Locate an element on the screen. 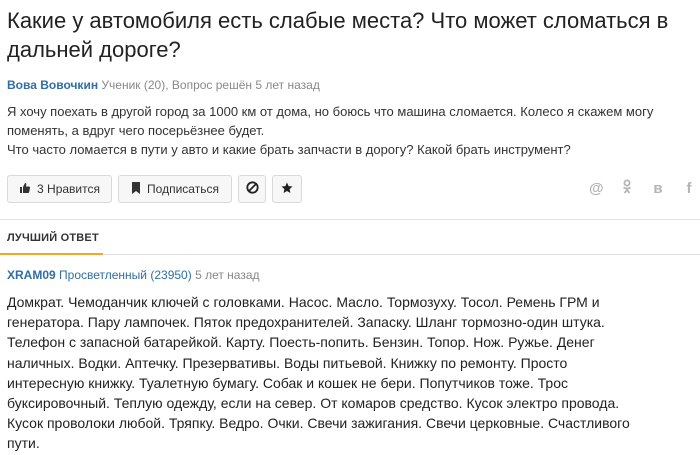 Image resolution: width=700 pixels, height=455 pixels. bookmark-icon is located at coordinates (136, 189).